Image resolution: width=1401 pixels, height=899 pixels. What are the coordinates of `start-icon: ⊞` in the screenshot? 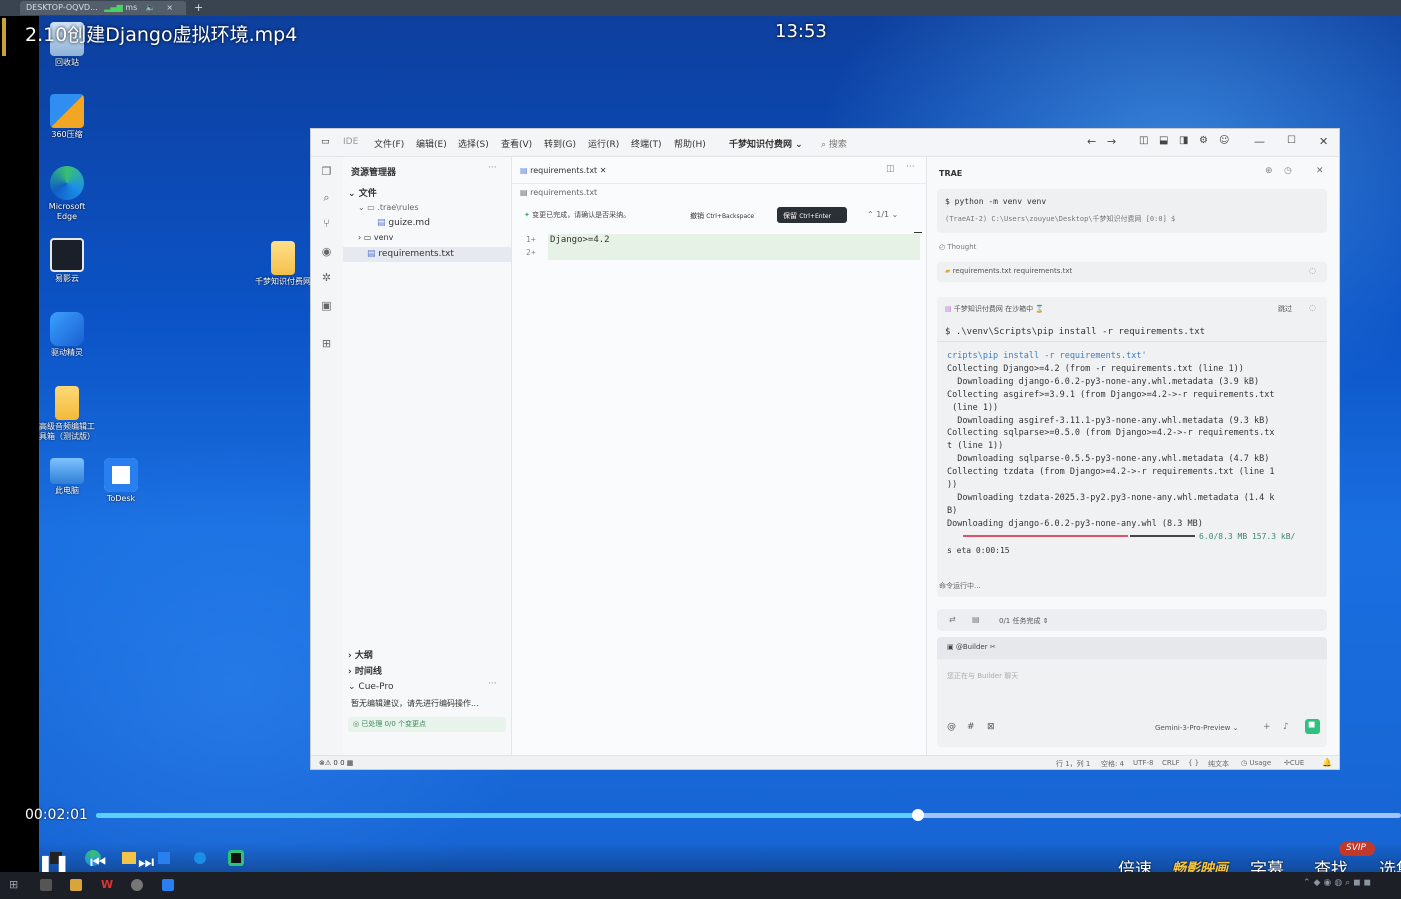 It's located at (13, 884).